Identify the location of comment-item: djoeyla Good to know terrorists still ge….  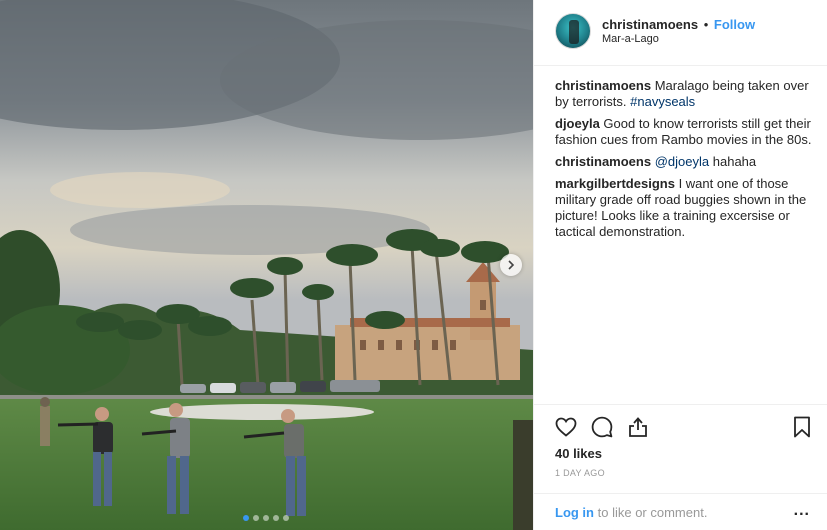
(686, 132).